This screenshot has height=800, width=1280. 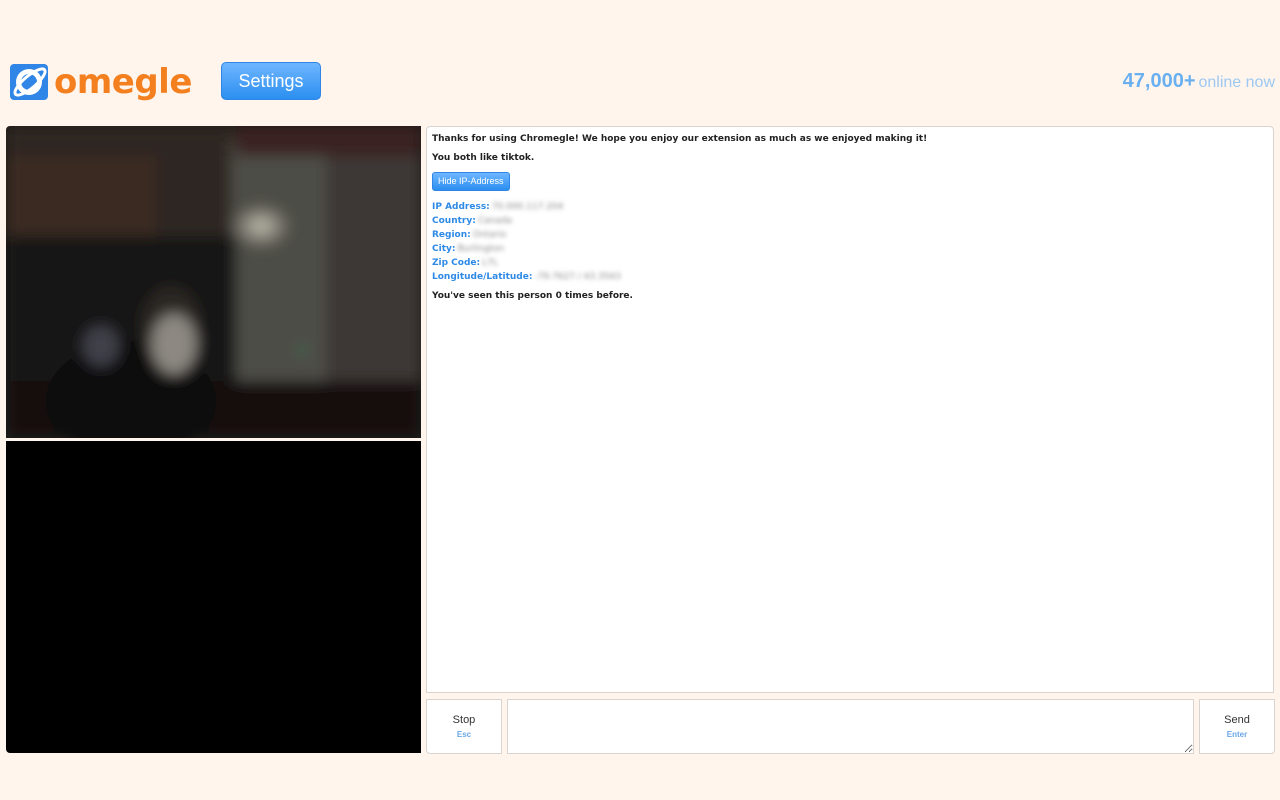 I want to click on omegle-logo-icon, so click(x=30, y=82).